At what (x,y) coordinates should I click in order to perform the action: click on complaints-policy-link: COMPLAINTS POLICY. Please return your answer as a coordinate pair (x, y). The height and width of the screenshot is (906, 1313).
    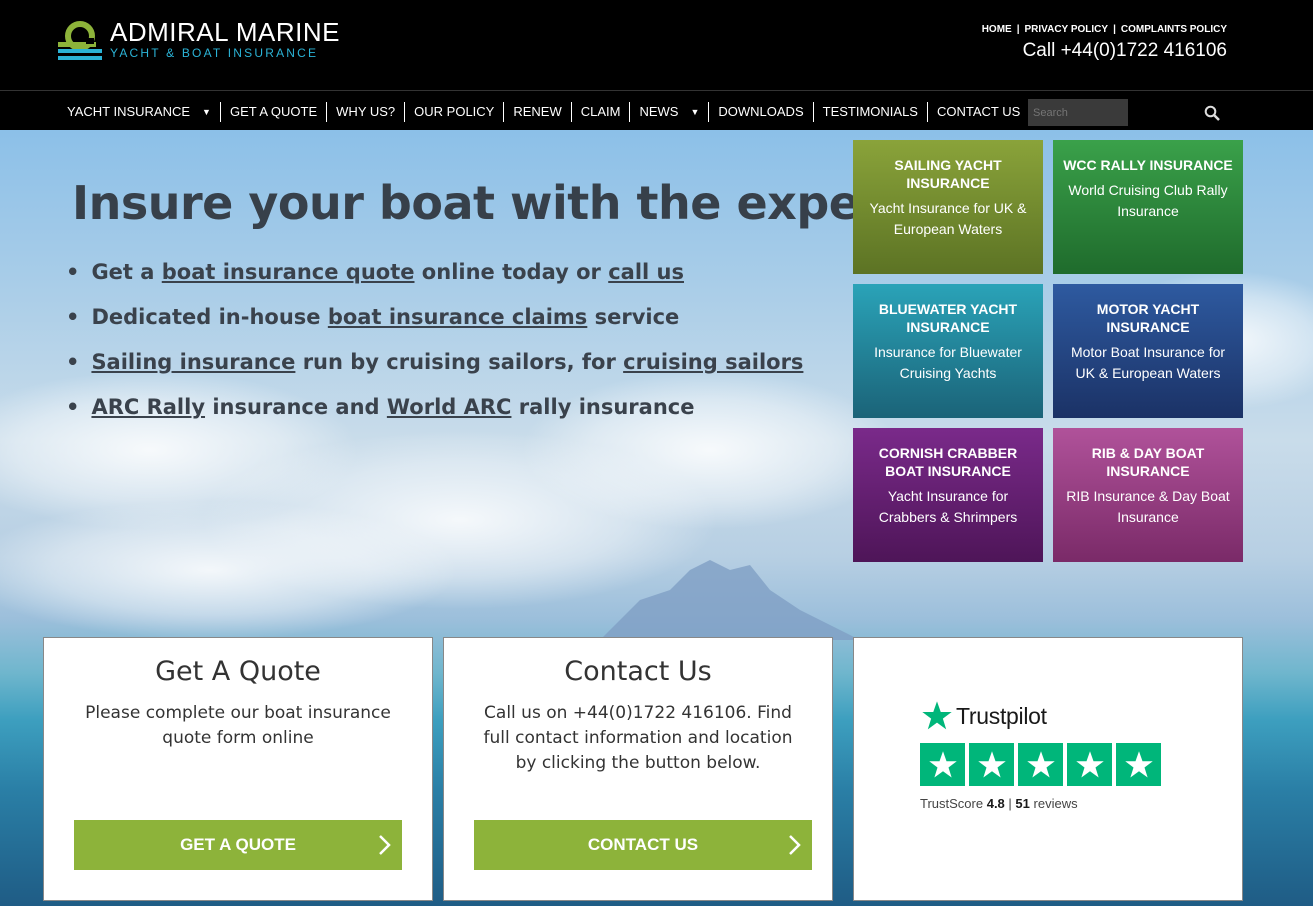
    Looking at the image, I should click on (1174, 29).